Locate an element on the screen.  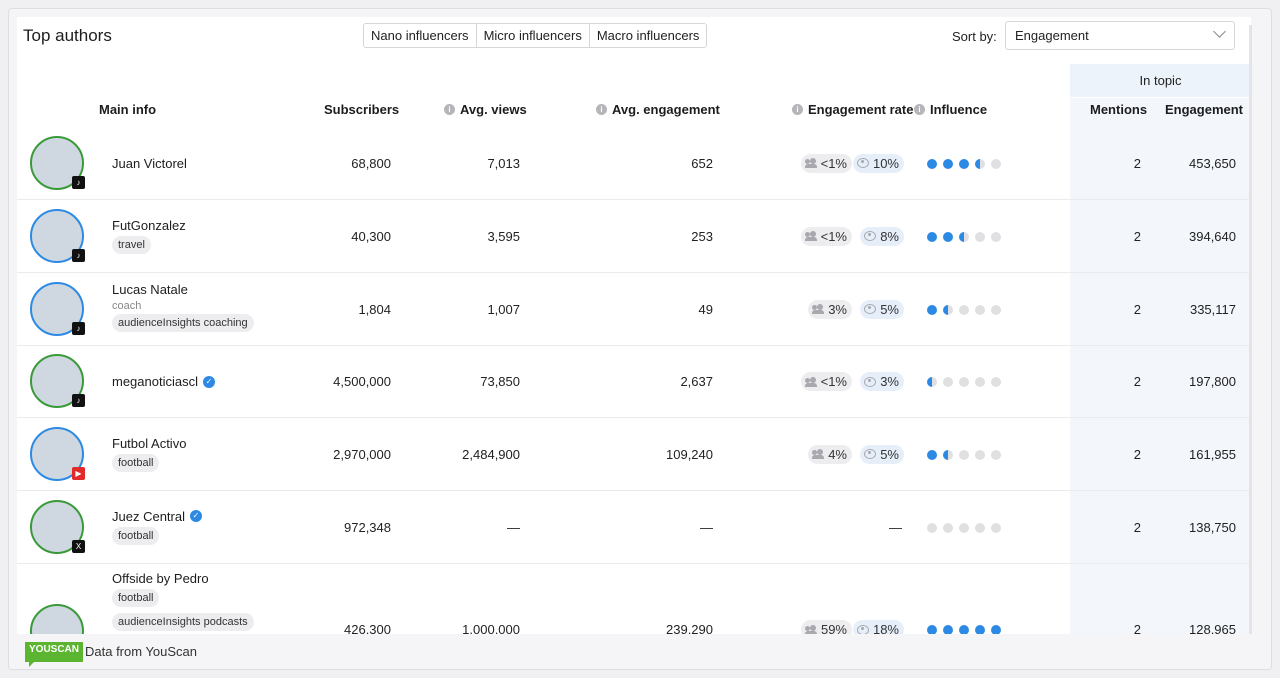
avg-views-value: 2,484,900 is located at coordinates (491, 454).